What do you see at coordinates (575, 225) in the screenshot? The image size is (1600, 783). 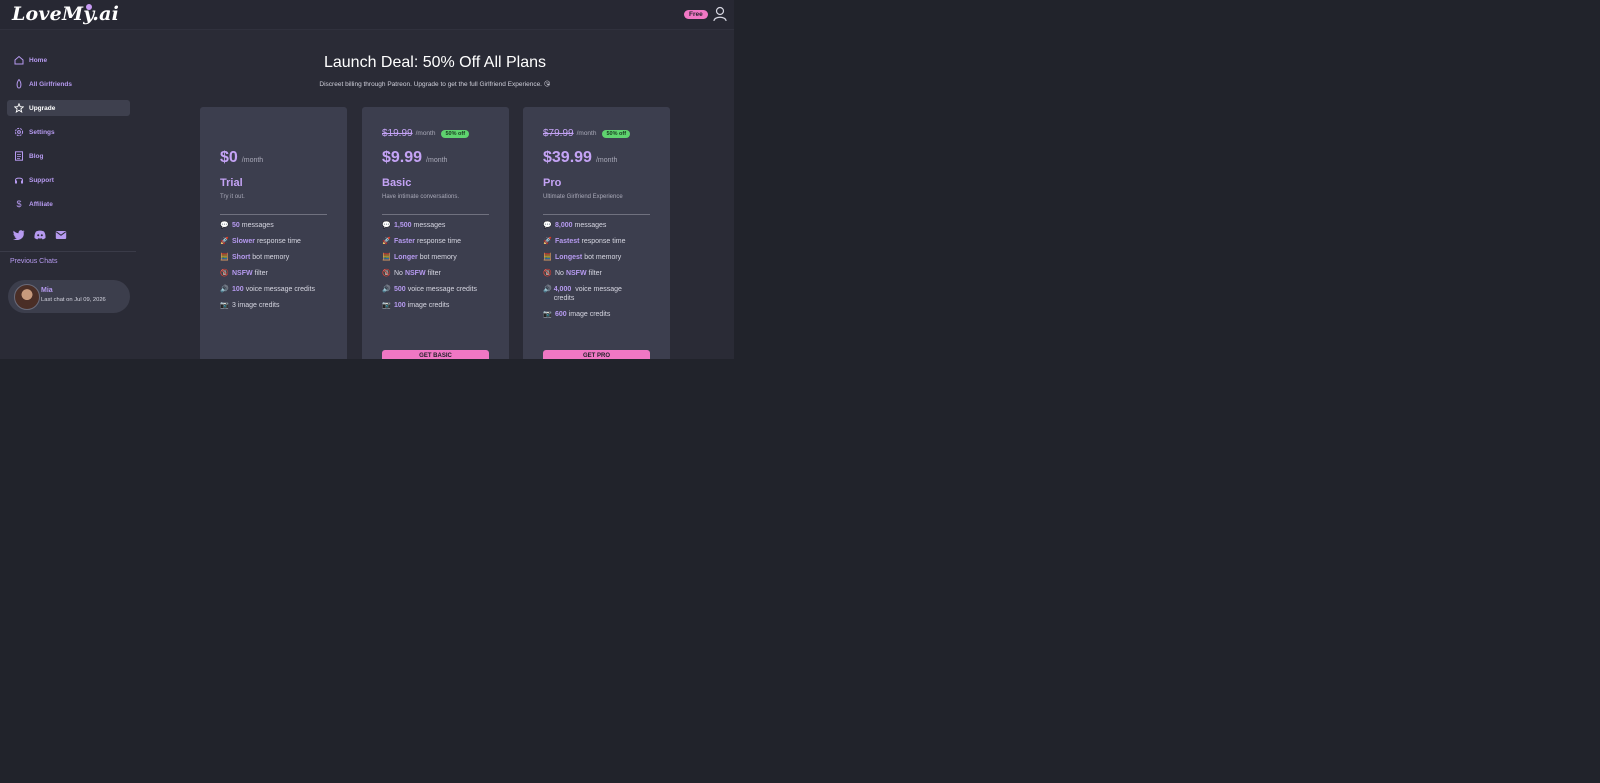 I see `feature-item: 💬 8,000 messages` at bounding box center [575, 225].